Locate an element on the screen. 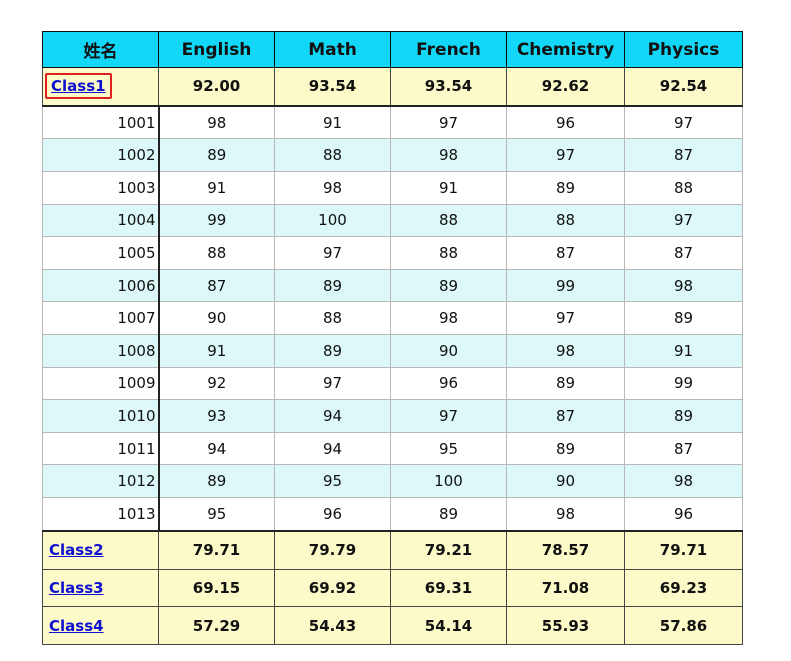  class-cell: Class3 is located at coordinates (100, 588).